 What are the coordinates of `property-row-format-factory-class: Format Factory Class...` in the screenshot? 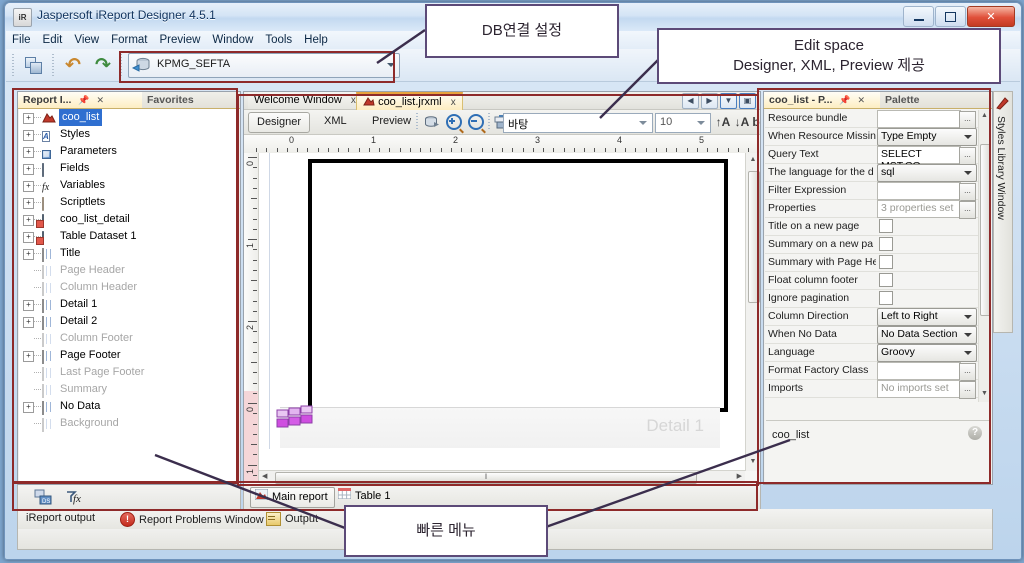 It's located at (878, 371).